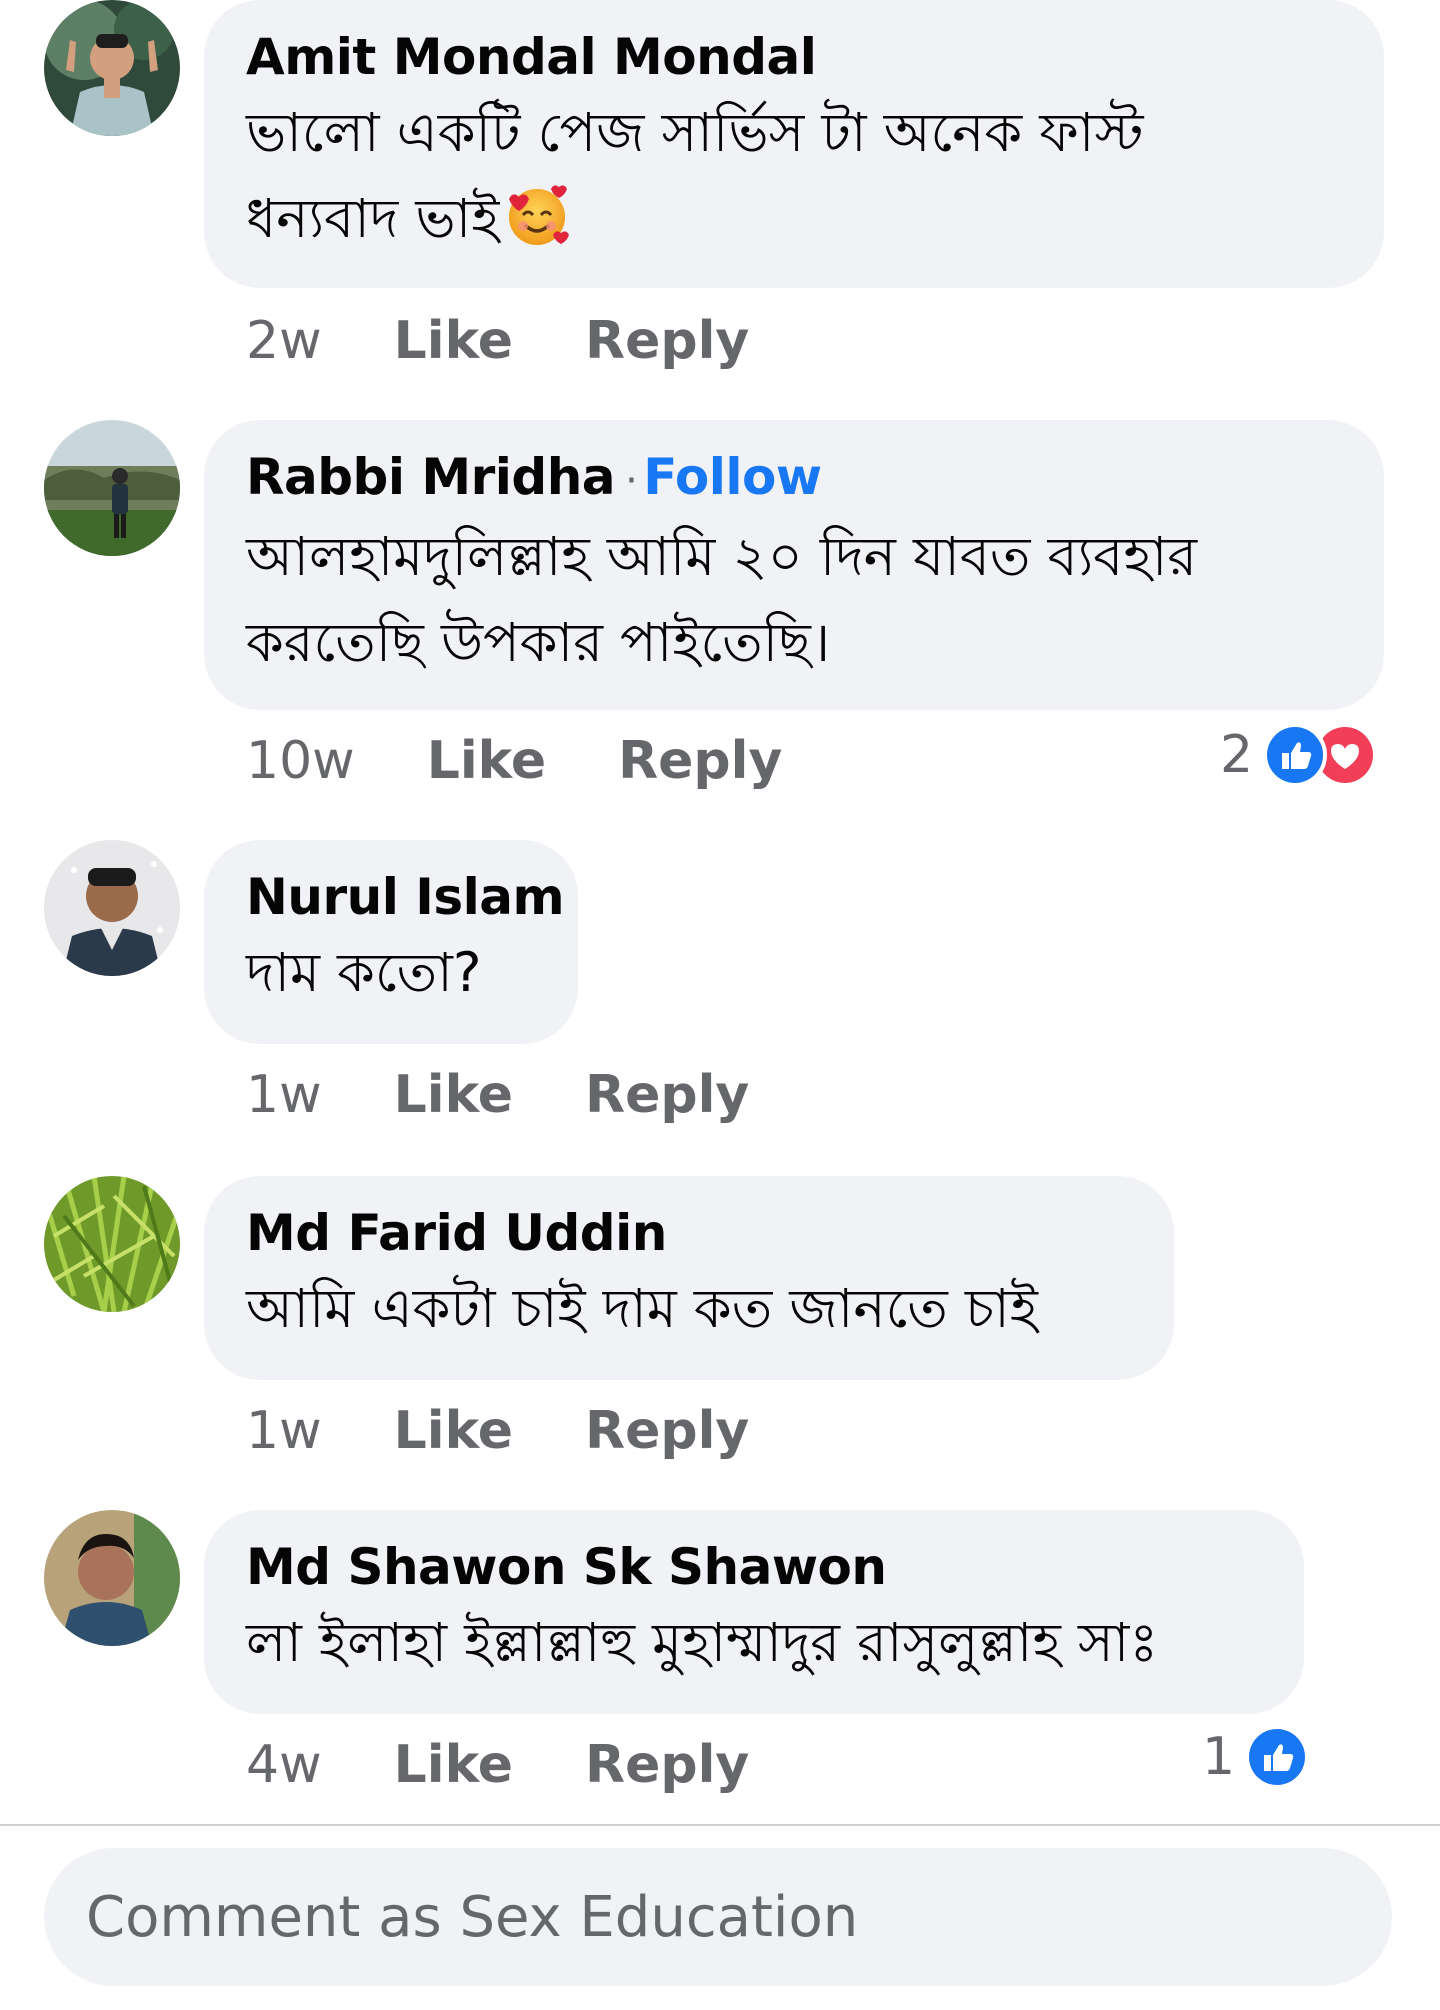 This screenshot has width=1440, height=2010. What do you see at coordinates (373, 218) in the screenshot?
I see `comment-text-fragment: ধন্যবাদ ভাই` at bounding box center [373, 218].